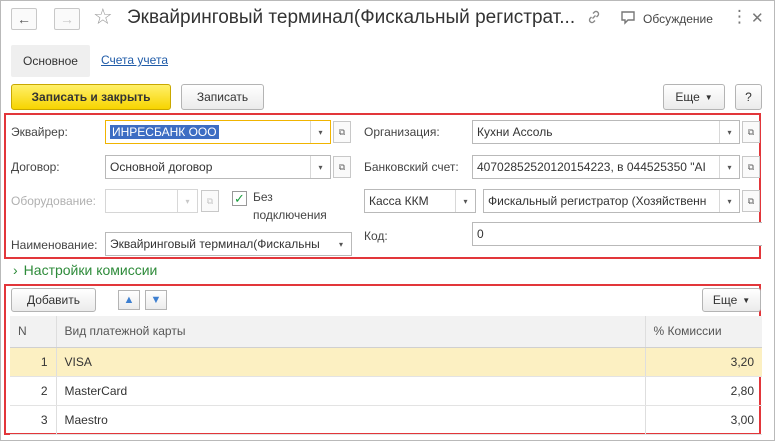  Describe the element at coordinates (90, 270) in the screenshot. I see `commission-section-title: Настройки комиссии` at that location.